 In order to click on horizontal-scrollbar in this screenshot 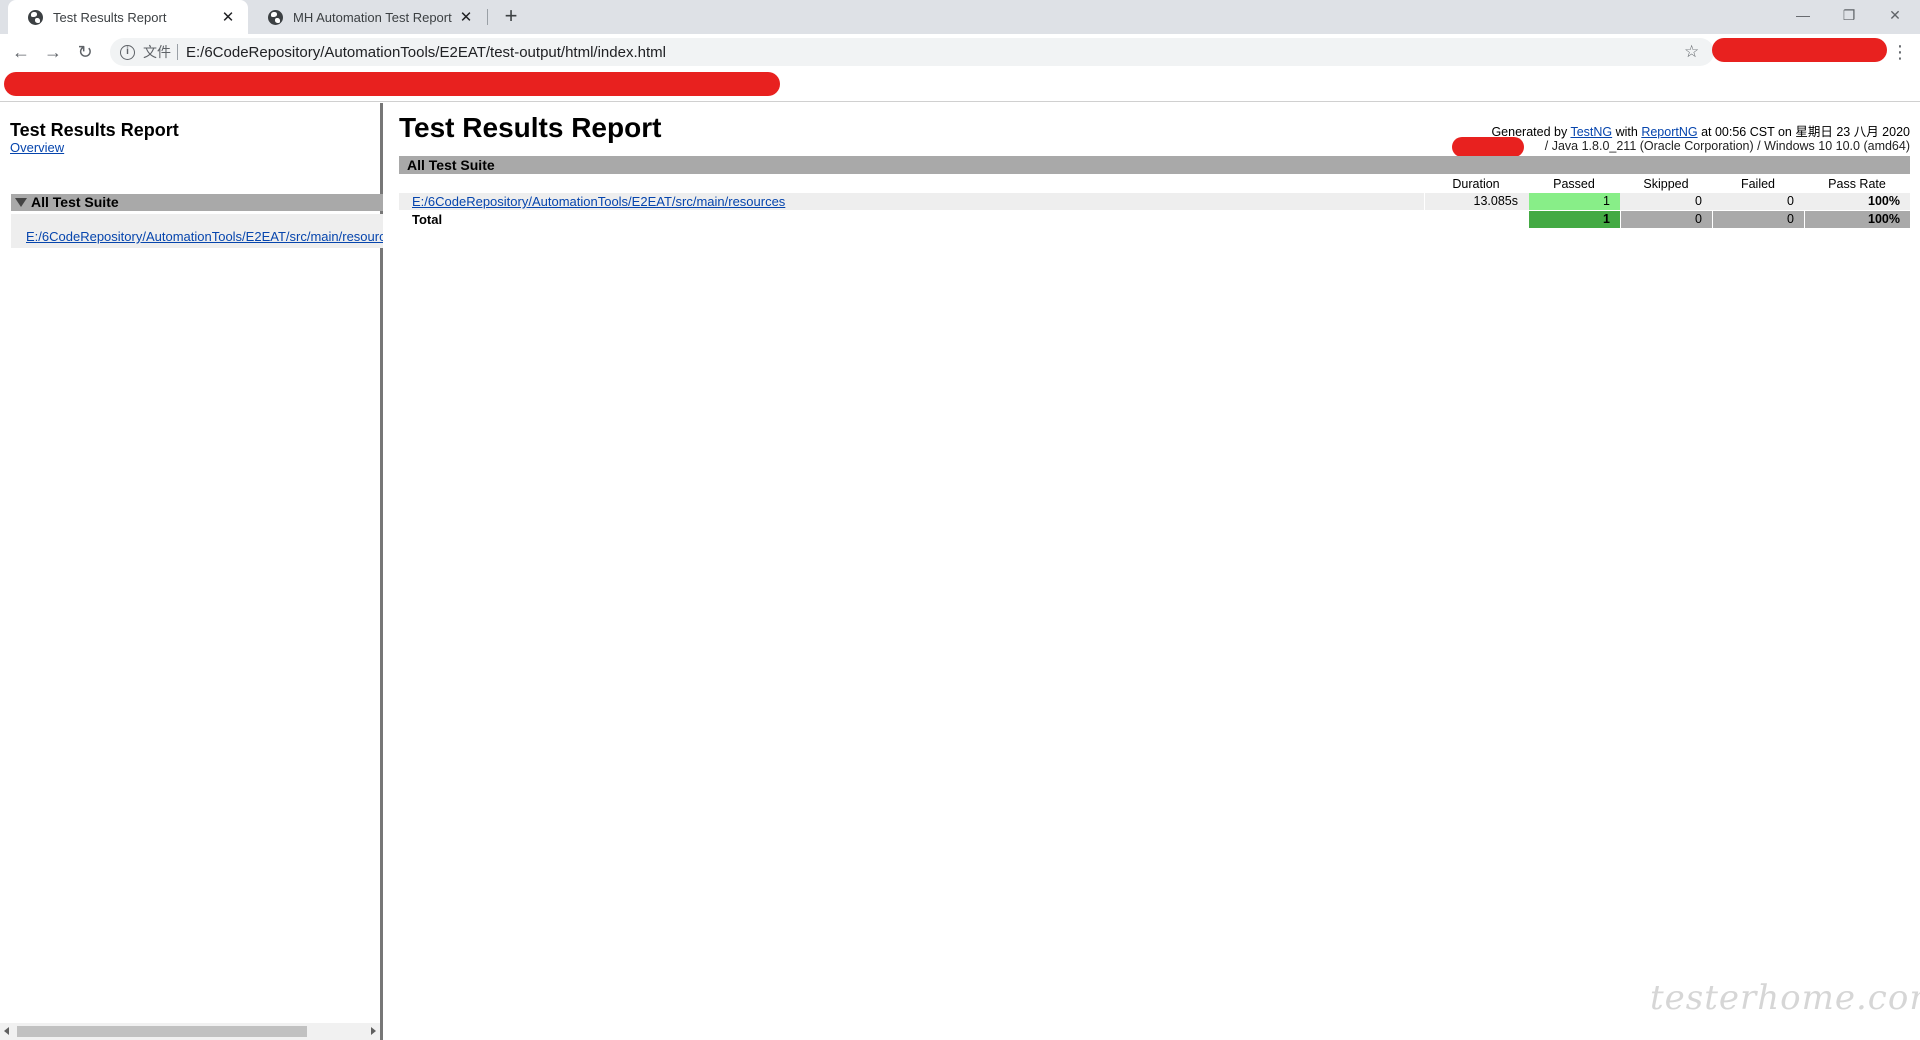, I will do `click(190, 1031)`.